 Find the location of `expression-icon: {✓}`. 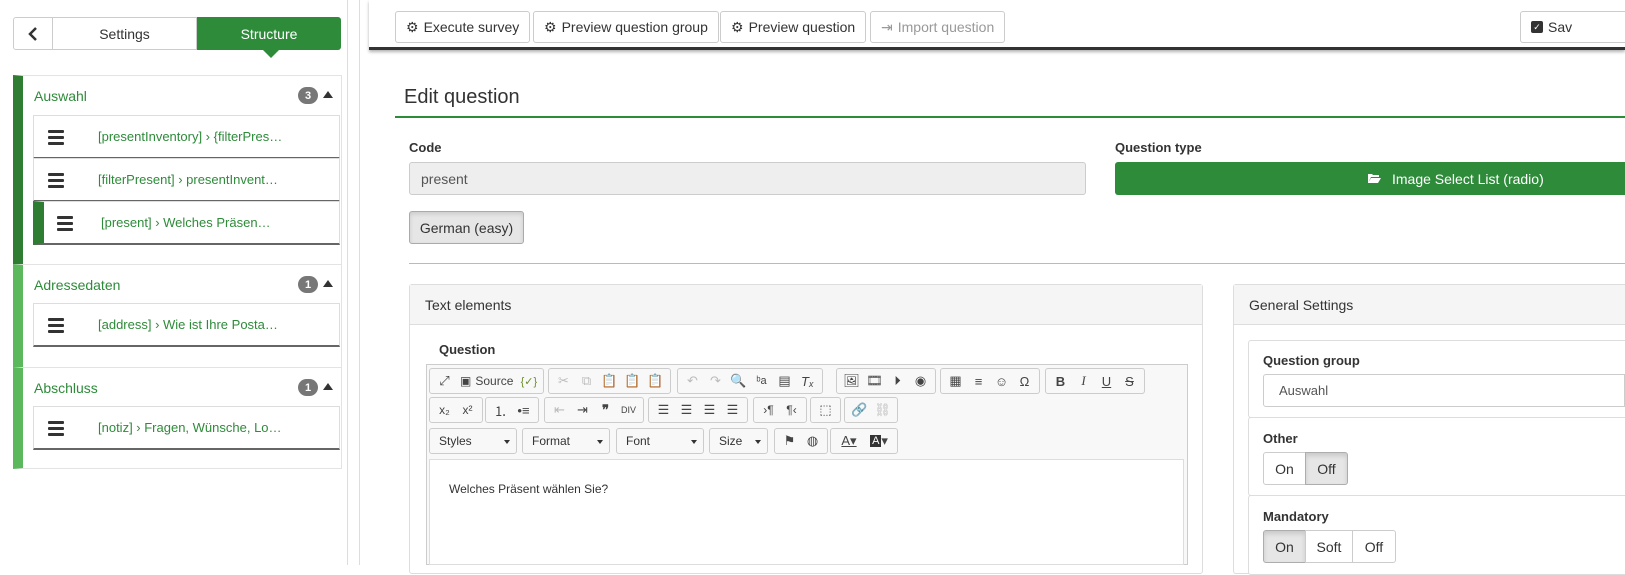

expression-icon: {✓} is located at coordinates (528, 381).